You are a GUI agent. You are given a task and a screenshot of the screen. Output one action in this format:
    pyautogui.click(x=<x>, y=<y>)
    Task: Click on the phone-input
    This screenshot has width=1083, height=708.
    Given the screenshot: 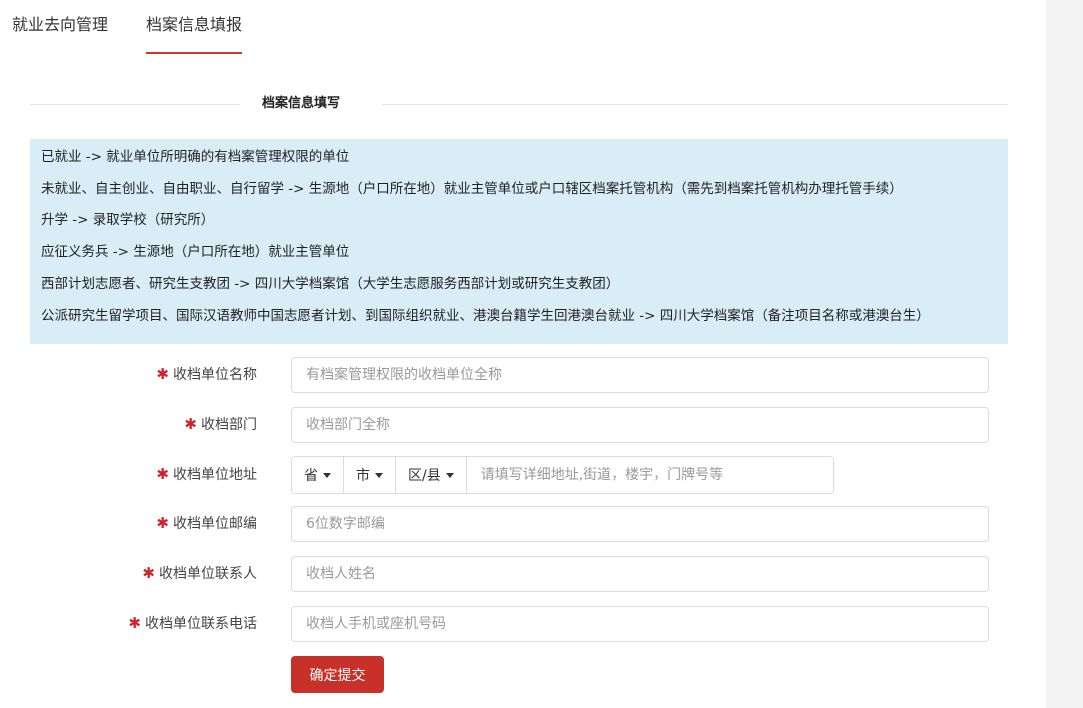 What is the action you would take?
    pyautogui.click(x=640, y=624)
    